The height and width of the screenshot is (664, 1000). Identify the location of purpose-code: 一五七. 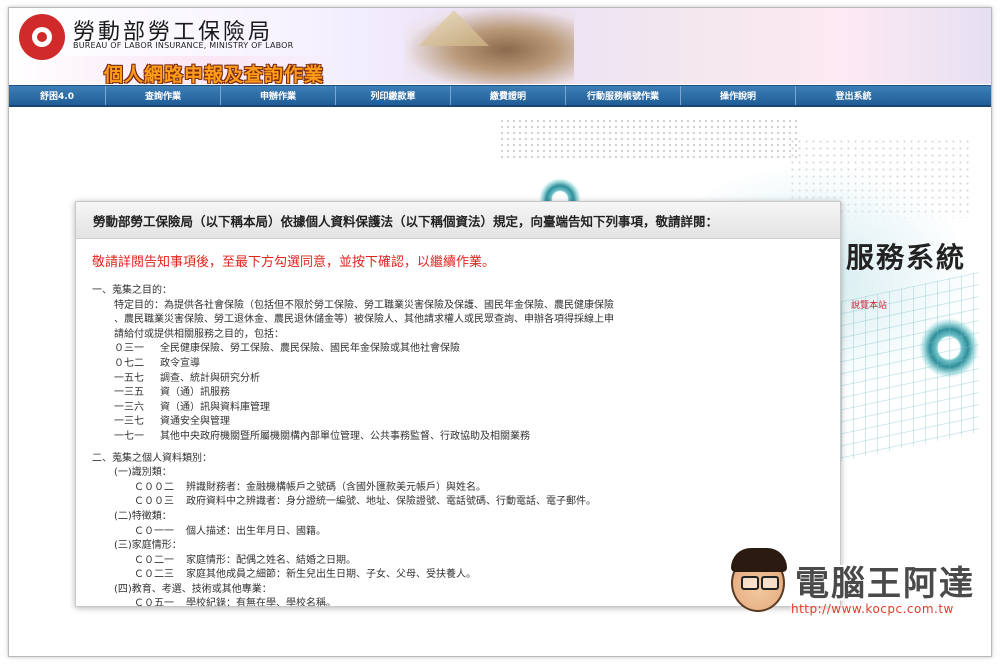
(129, 378).